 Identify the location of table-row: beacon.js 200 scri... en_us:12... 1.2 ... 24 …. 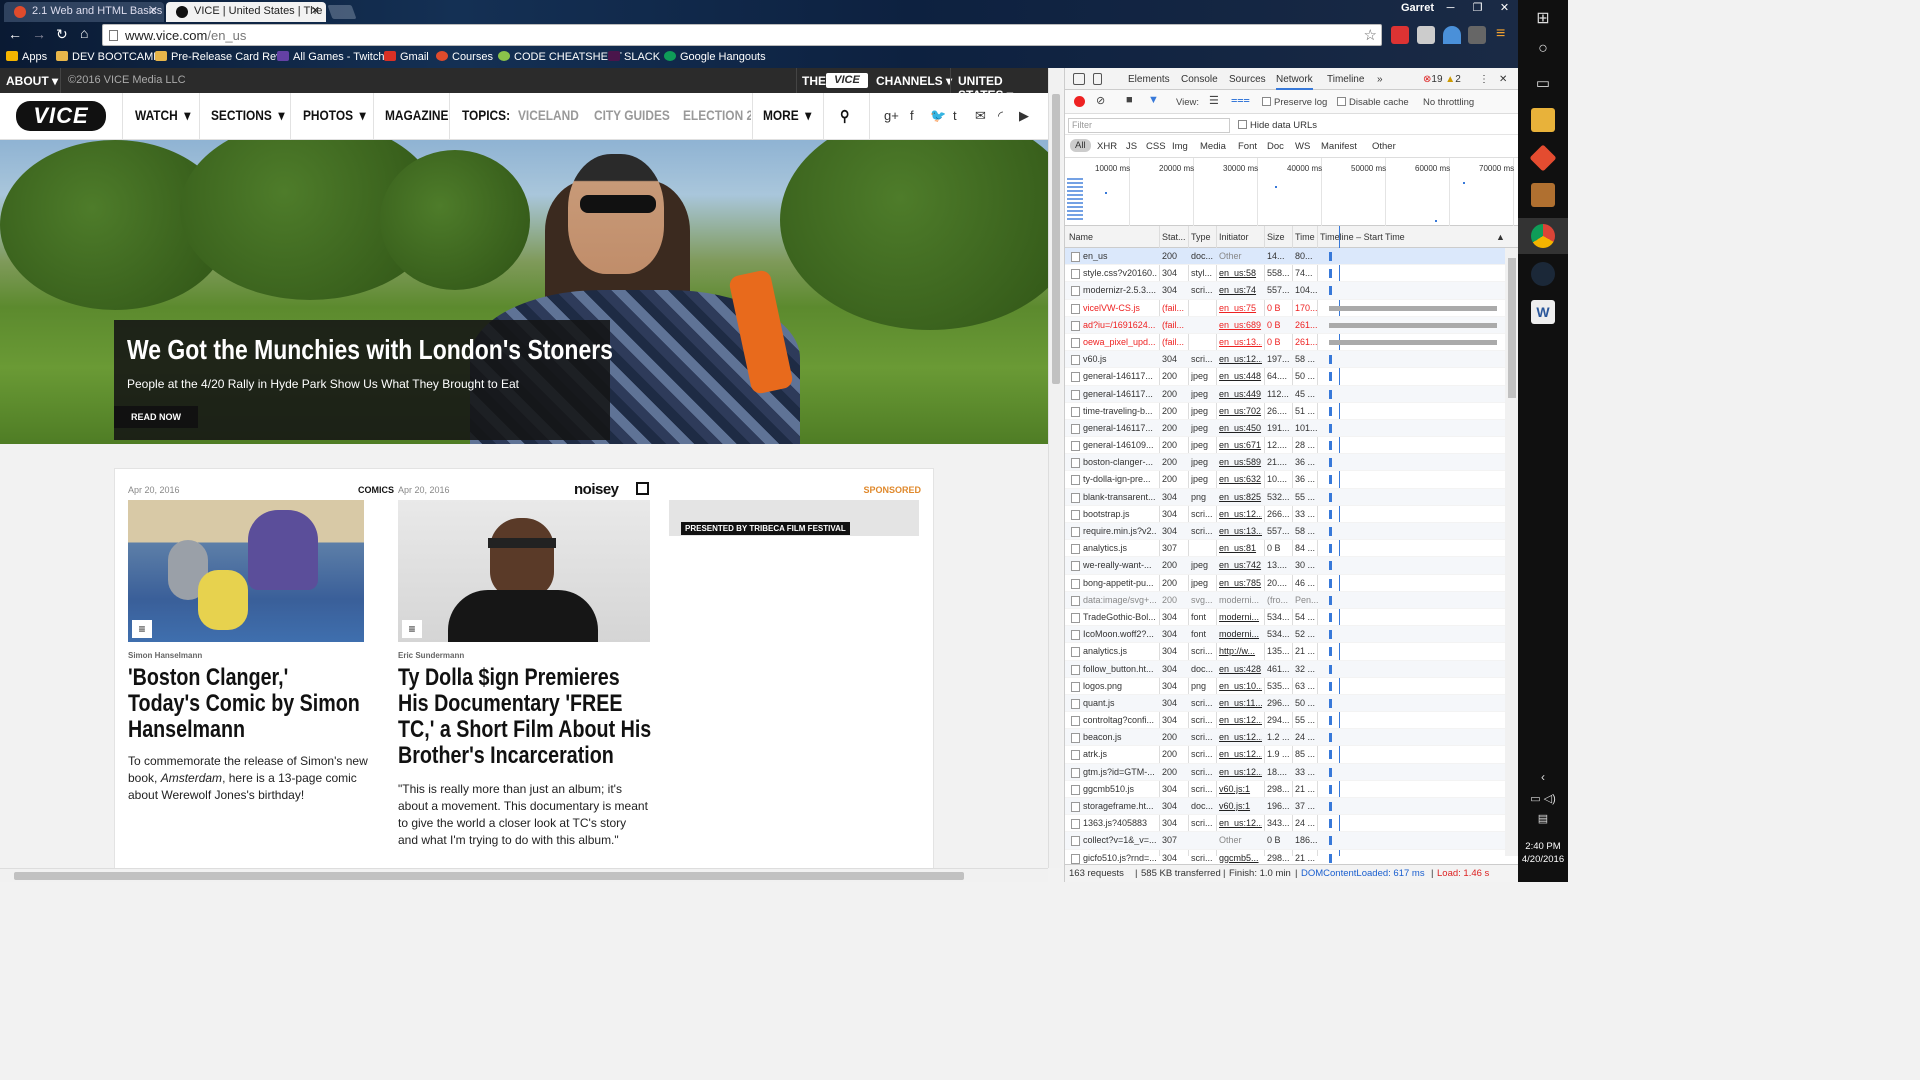
(1285, 738).